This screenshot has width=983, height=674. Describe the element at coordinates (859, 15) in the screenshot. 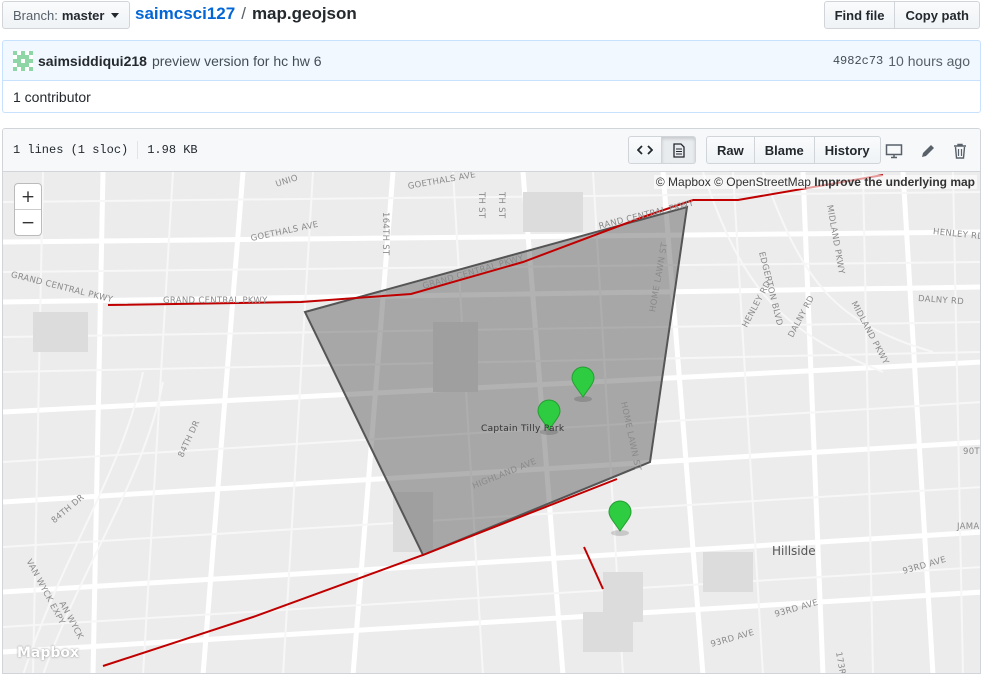

I see `find-file-button: Find file` at that location.